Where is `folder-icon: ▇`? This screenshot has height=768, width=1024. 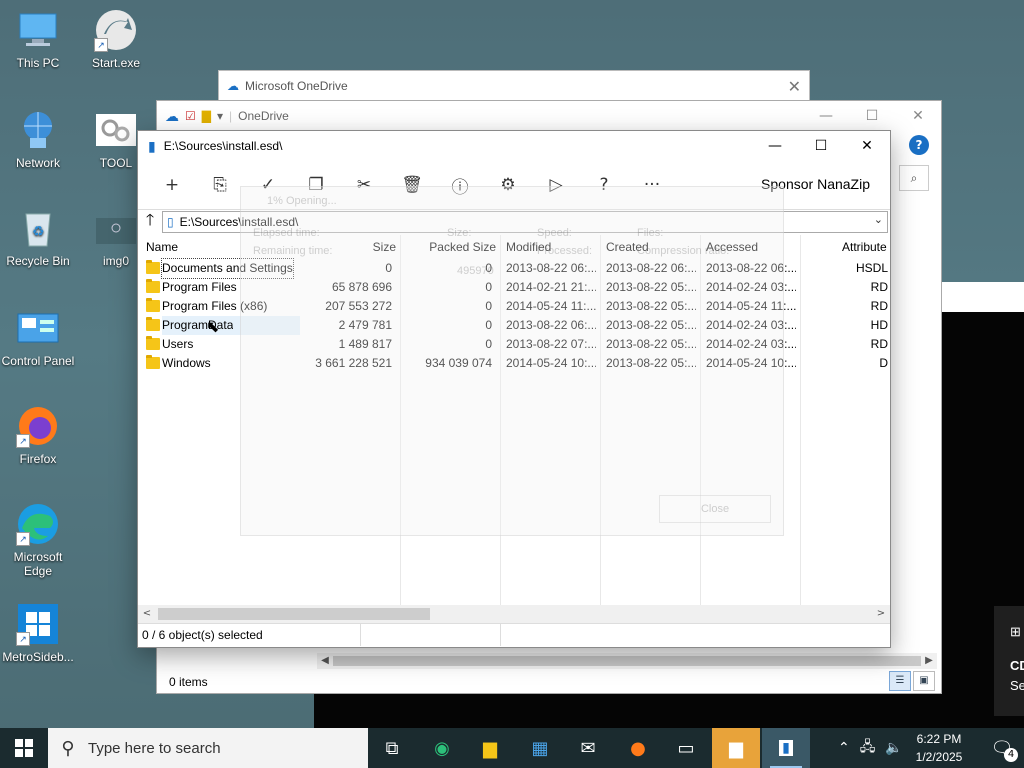 folder-icon: ▇ is located at coordinates (206, 116).